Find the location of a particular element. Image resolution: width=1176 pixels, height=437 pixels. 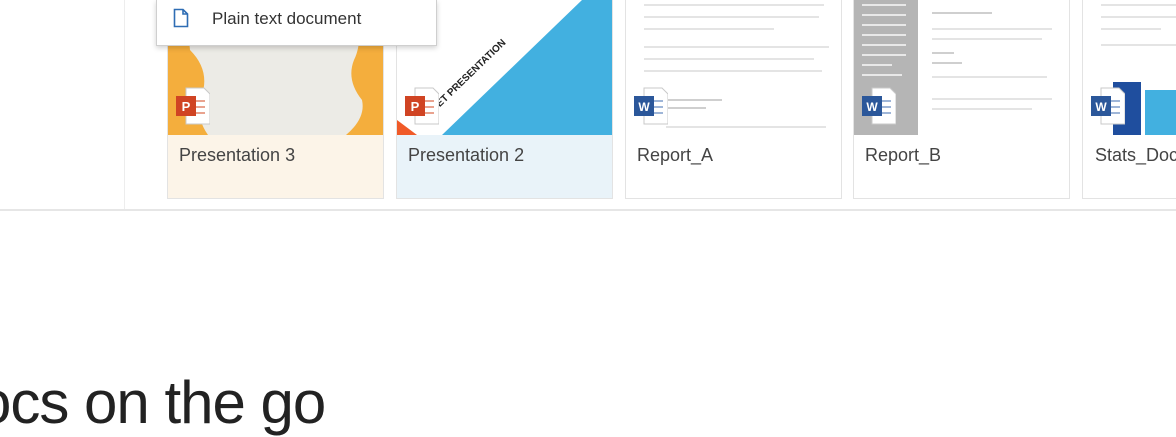

menu-item-plain-text-document: Plain text document is located at coordinates (296, 22).